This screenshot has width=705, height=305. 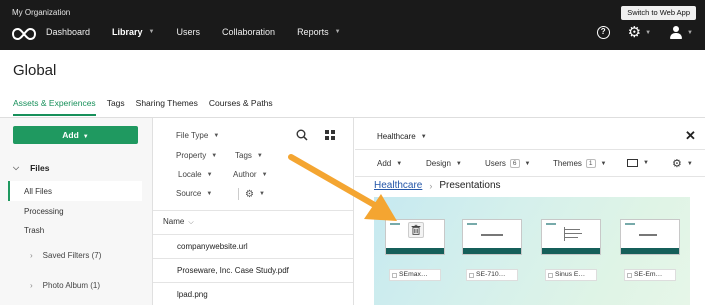 What do you see at coordinates (658, 13) in the screenshot?
I see `switch-to-web-app-button: Switch to Web App` at bounding box center [658, 13].